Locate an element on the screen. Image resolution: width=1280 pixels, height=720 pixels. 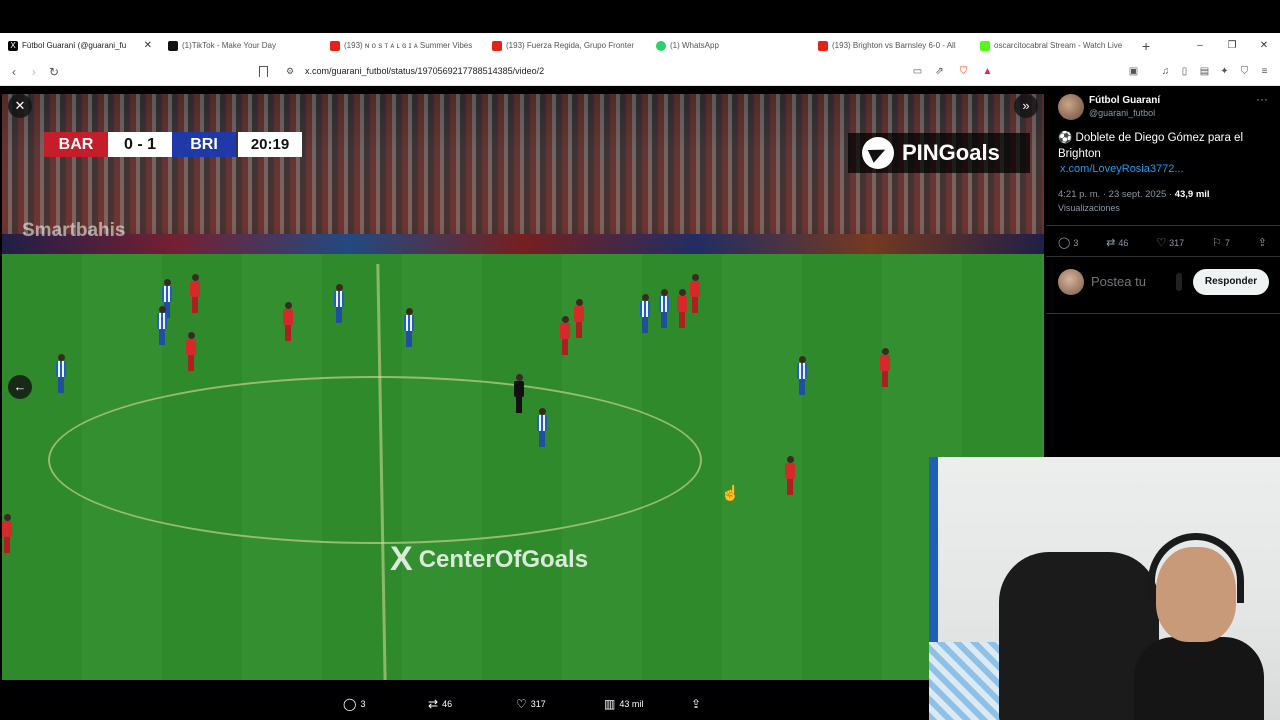
restore-button: ❐ is located at coordinates (1232, 45).